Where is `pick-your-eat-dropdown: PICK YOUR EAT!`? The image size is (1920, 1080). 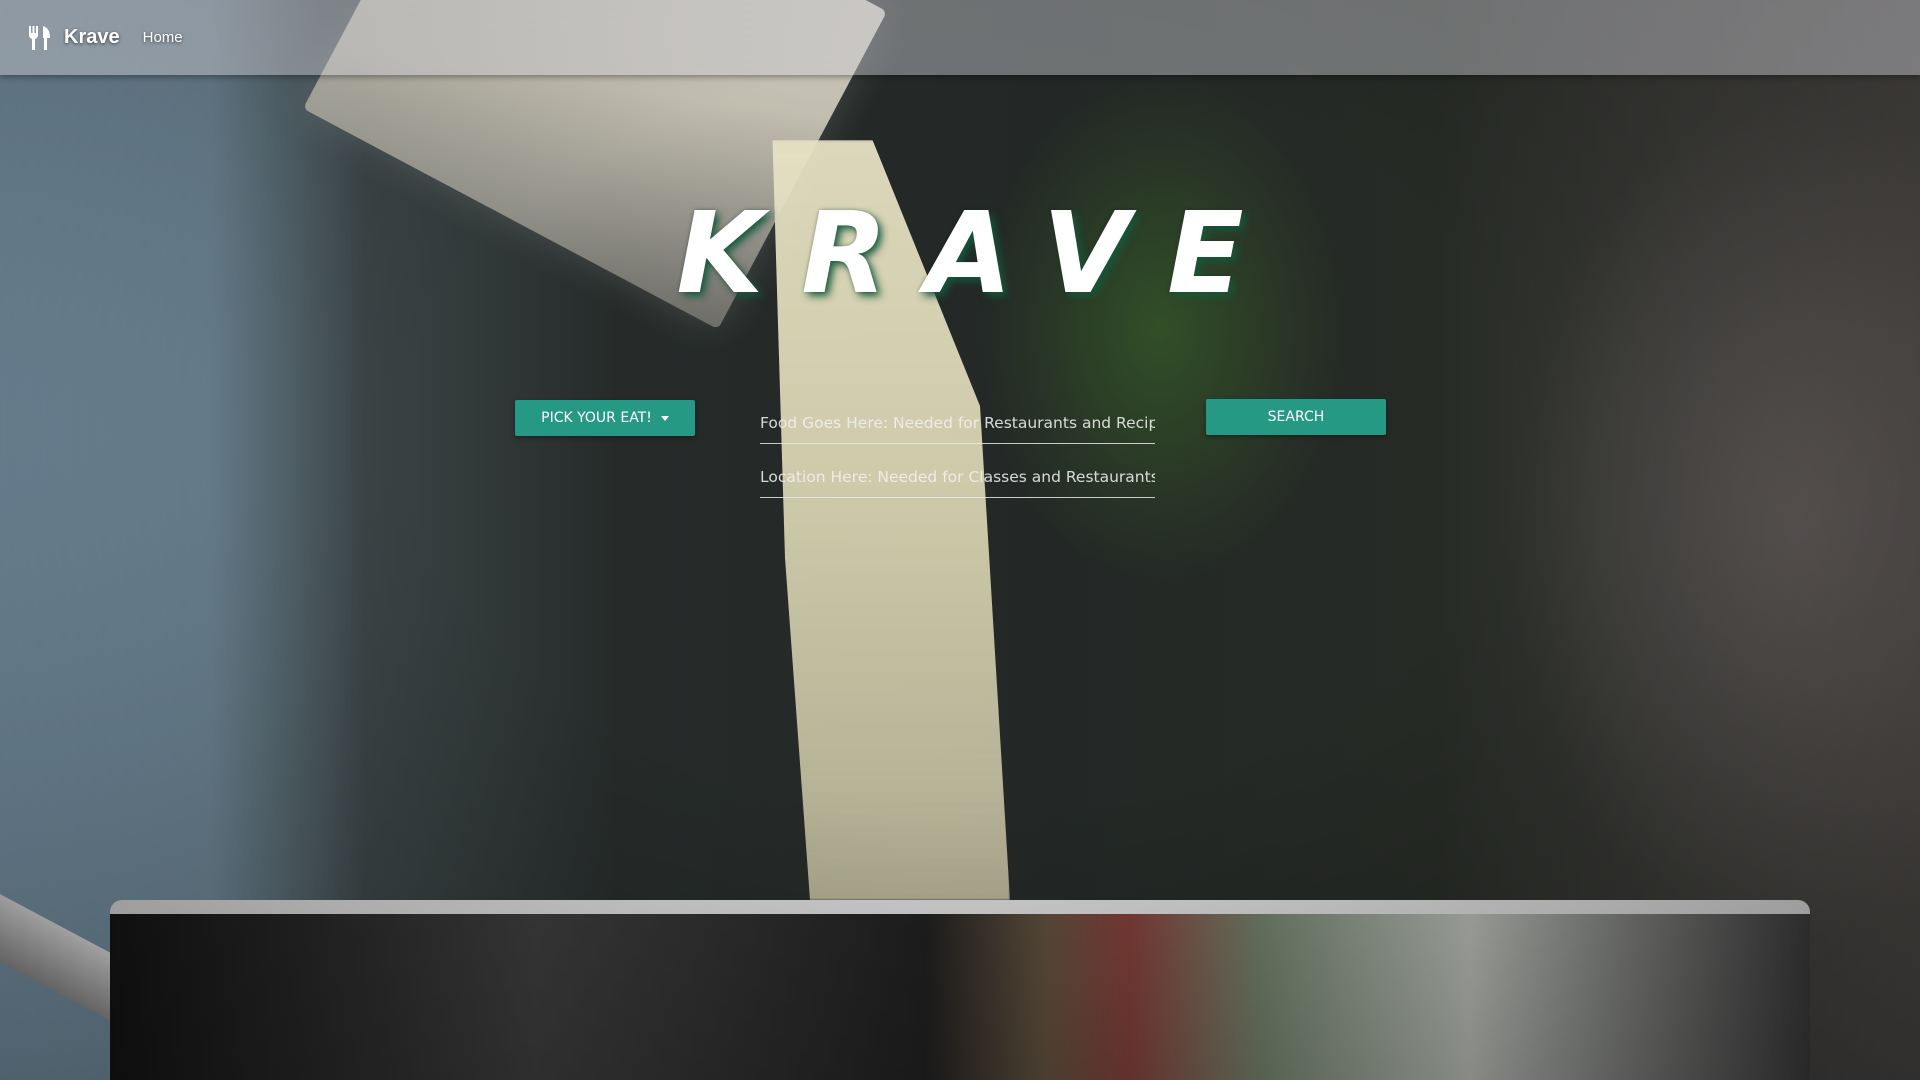
pick-your-eat-dropdown: PICK YOUR EAT! is located at coordinates (605, 418).